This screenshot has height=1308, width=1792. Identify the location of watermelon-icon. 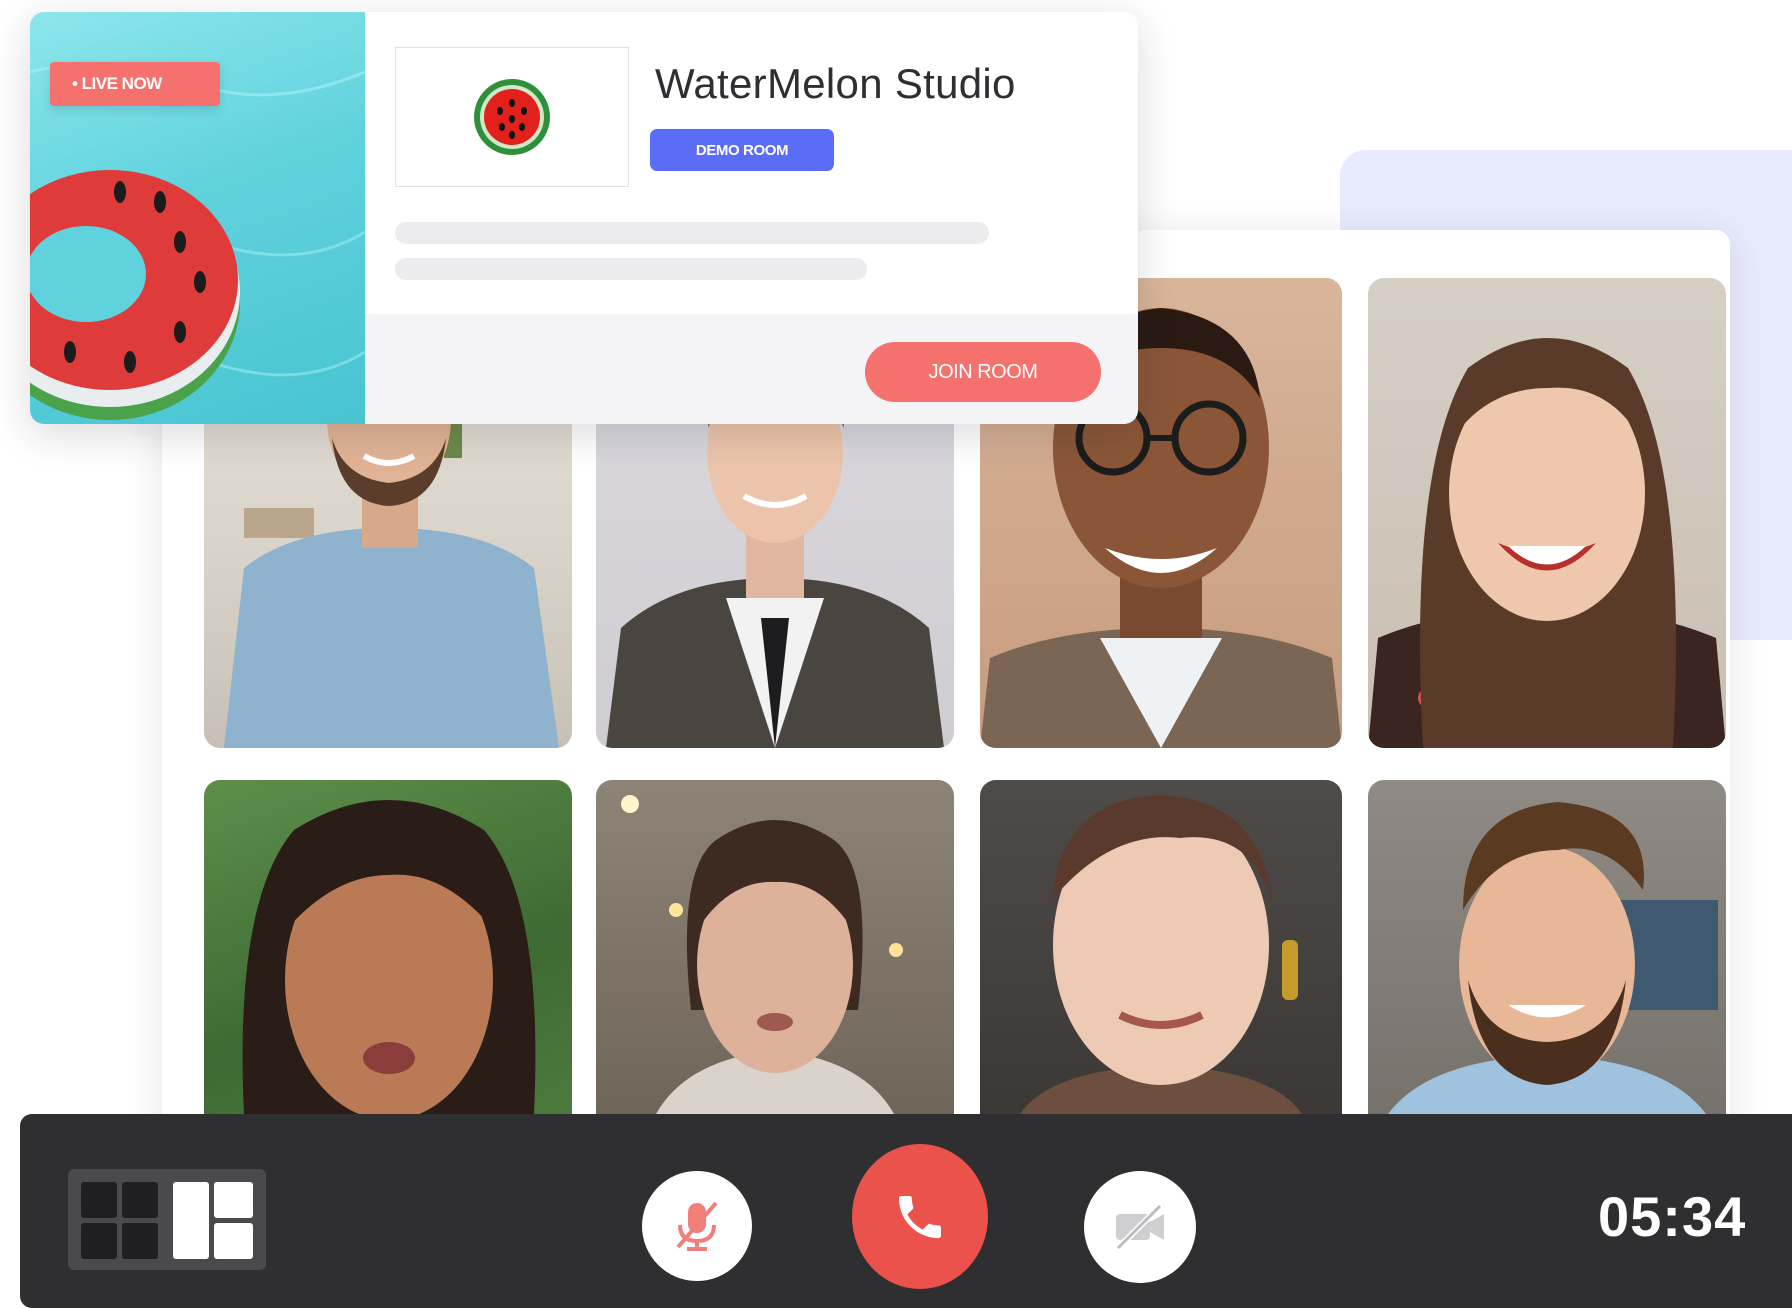
(512, 117).